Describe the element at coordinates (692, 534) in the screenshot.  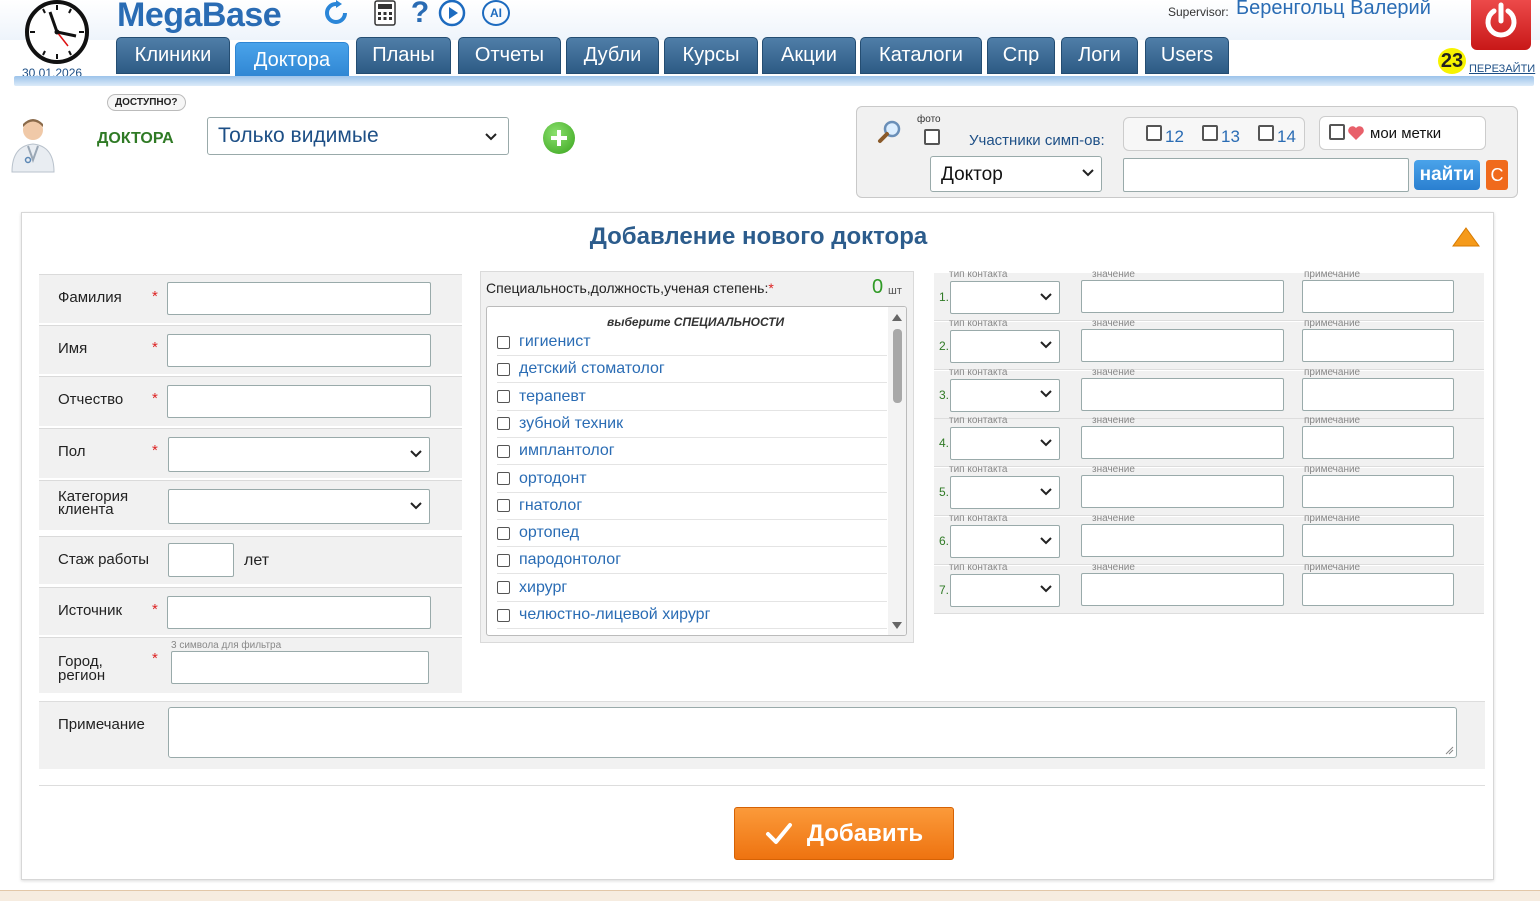
I see `specialty-item: ортопед` at that location.